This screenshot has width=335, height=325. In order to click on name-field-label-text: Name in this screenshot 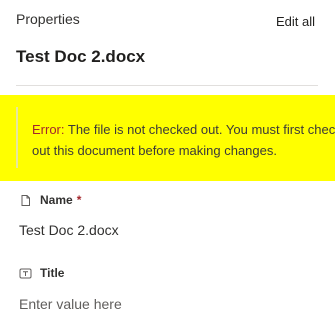, I will do `click(56, 200)`.